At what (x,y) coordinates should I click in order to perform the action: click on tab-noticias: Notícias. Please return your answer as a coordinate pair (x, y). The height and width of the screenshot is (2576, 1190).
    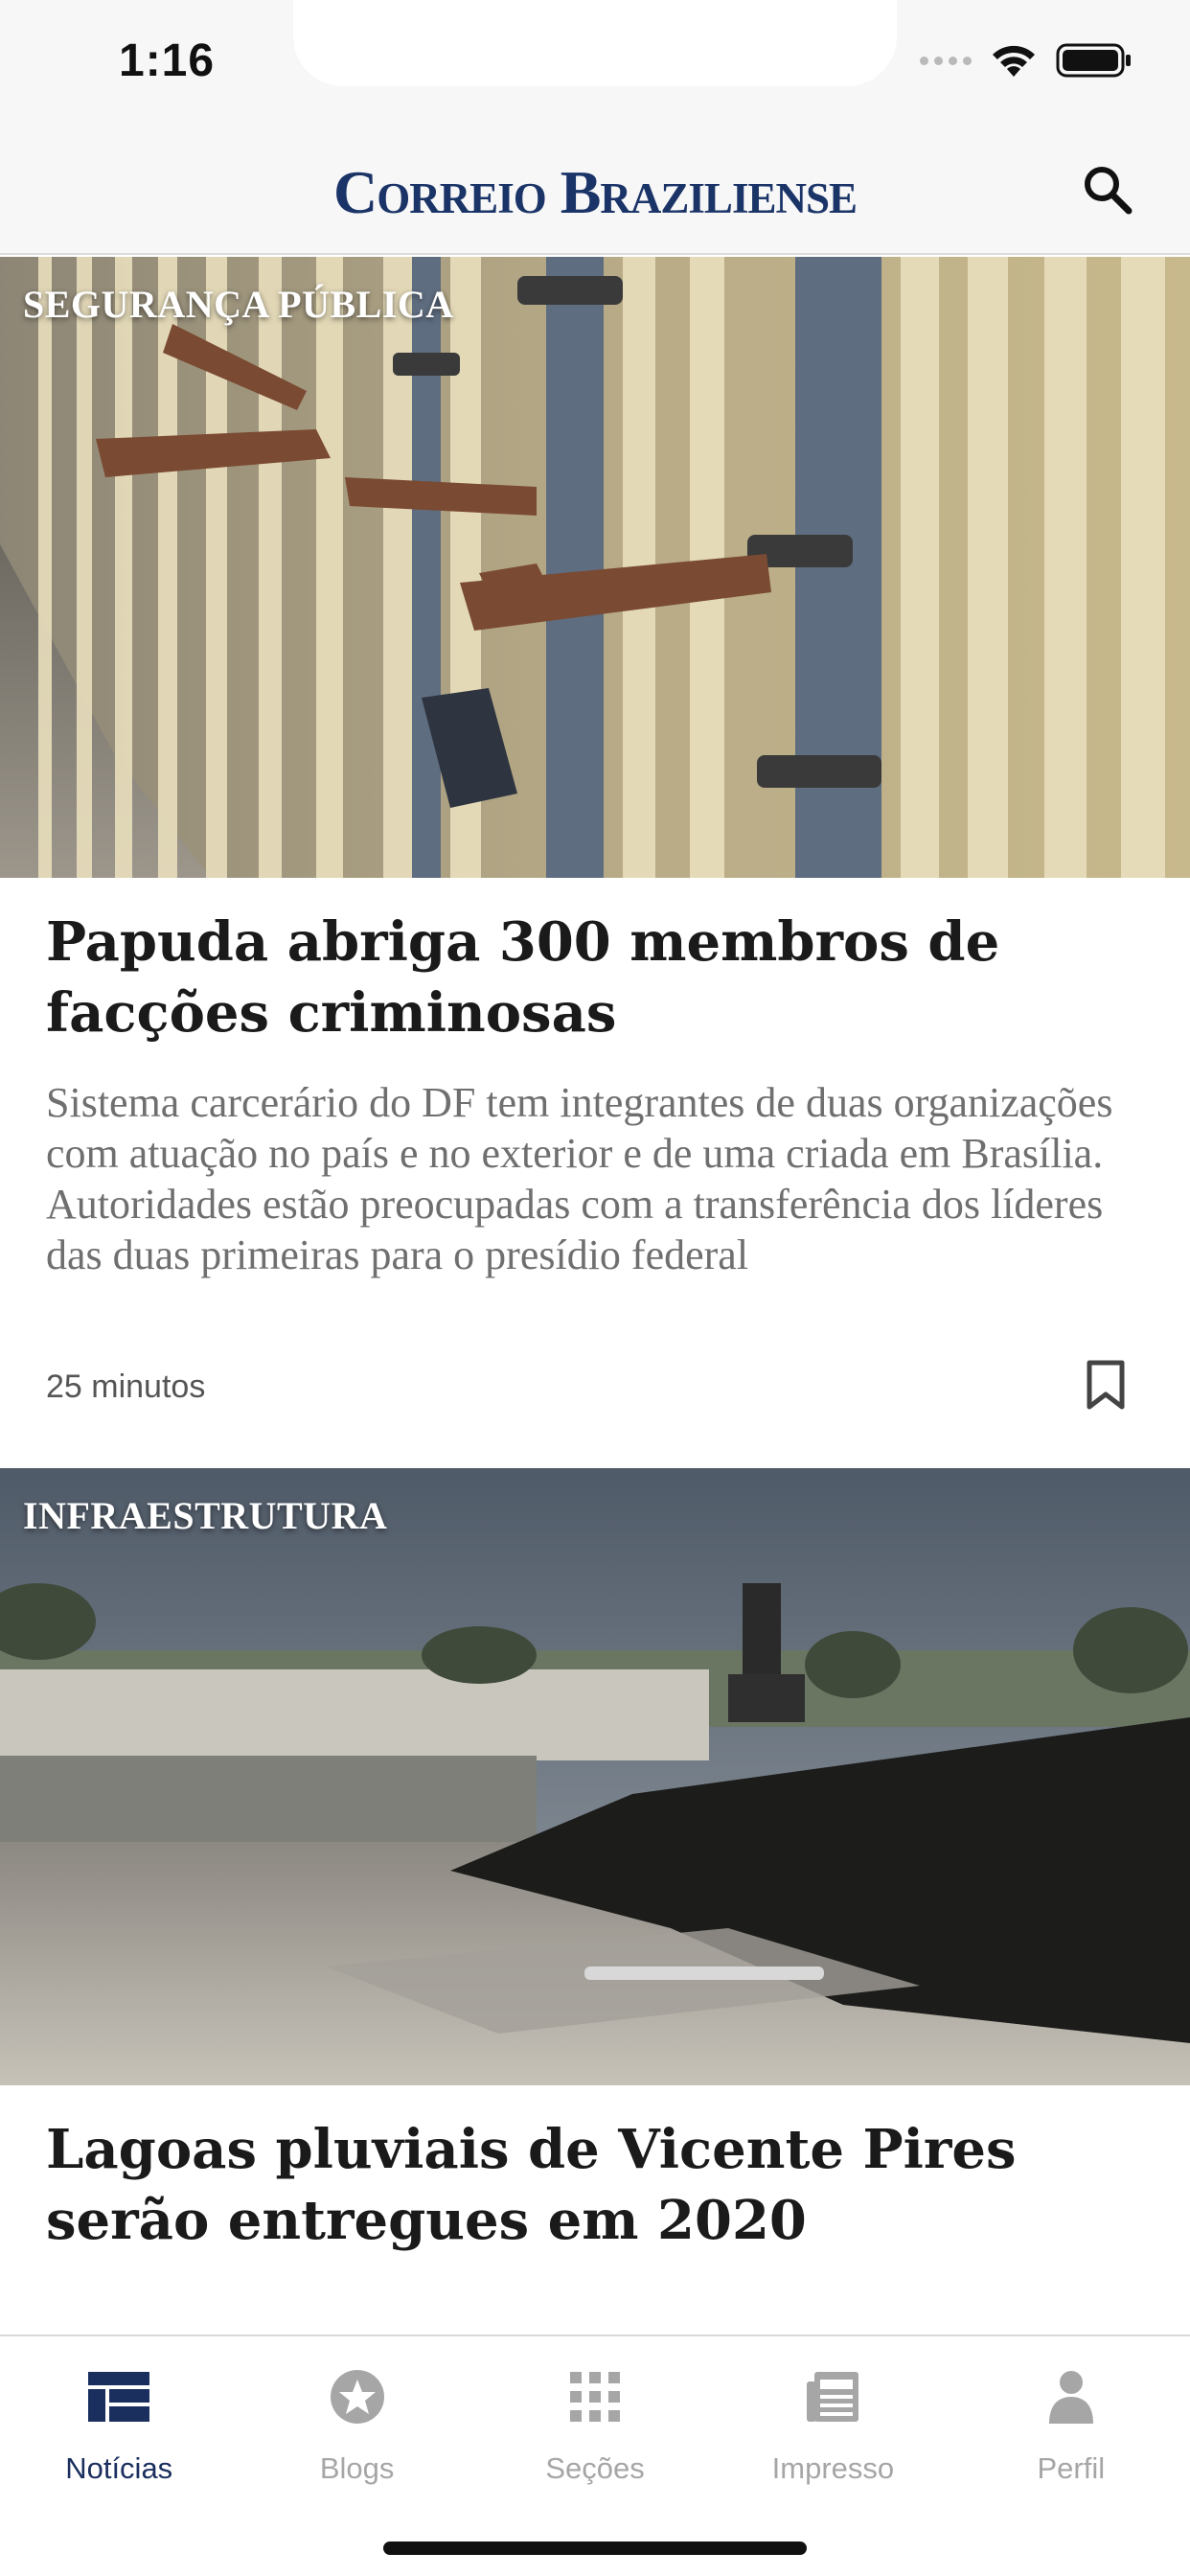
    Looking at the image, I should click on (119, 2417).